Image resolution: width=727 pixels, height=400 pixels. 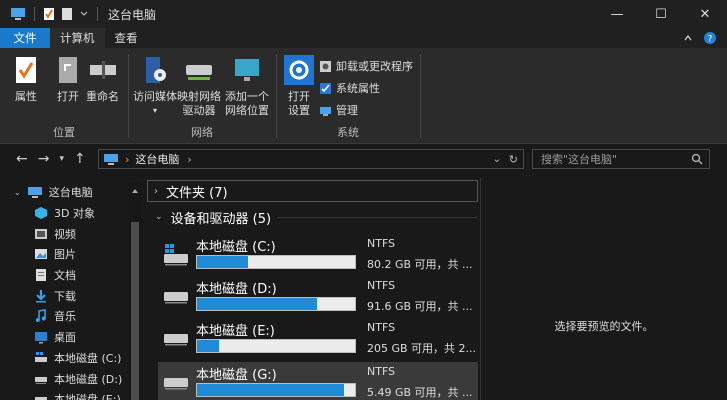 I want to click on chevron-right-icon: ›, so click(x=156, y=191).